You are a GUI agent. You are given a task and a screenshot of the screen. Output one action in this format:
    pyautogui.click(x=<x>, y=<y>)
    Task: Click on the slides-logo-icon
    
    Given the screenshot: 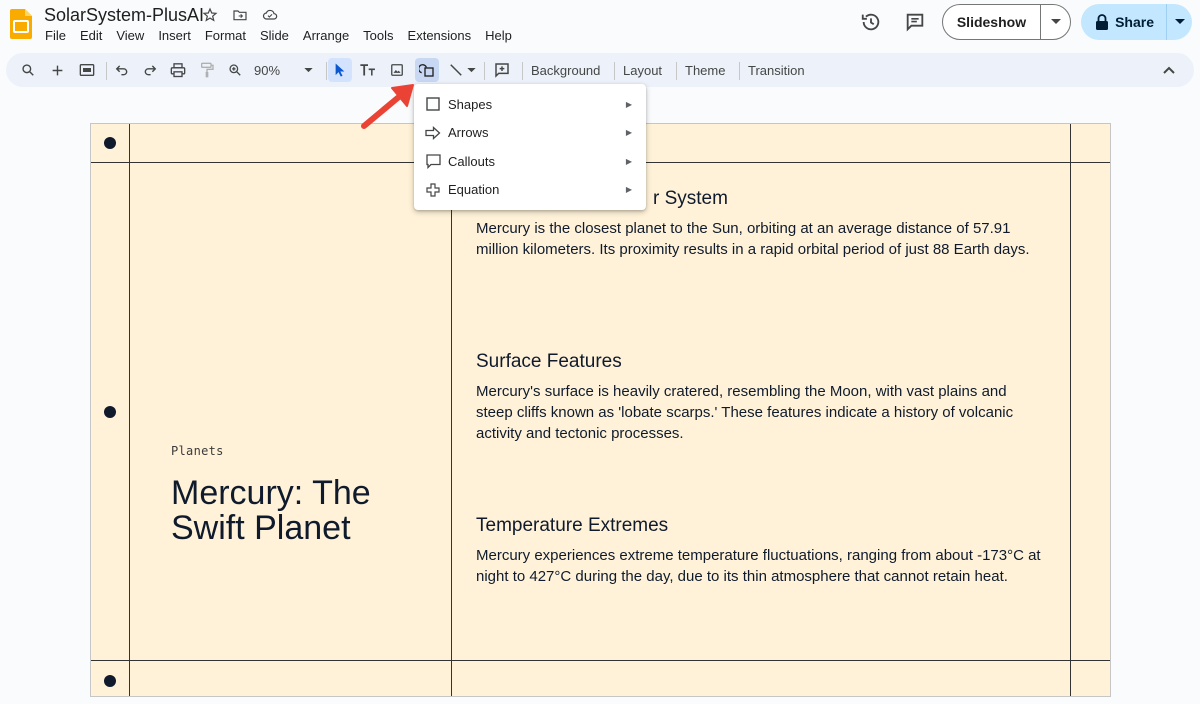 What is the action you would take?
    pyautogui.click(x=21, y=24)
    